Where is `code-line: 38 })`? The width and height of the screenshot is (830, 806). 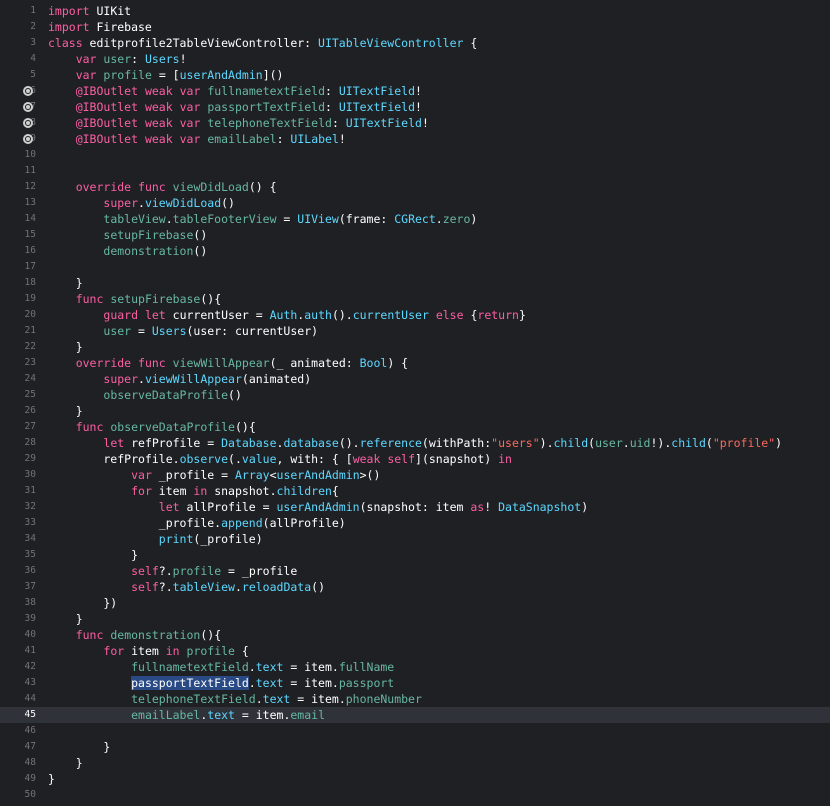 code-line: 38 }) is located at coordinates (415, 603).